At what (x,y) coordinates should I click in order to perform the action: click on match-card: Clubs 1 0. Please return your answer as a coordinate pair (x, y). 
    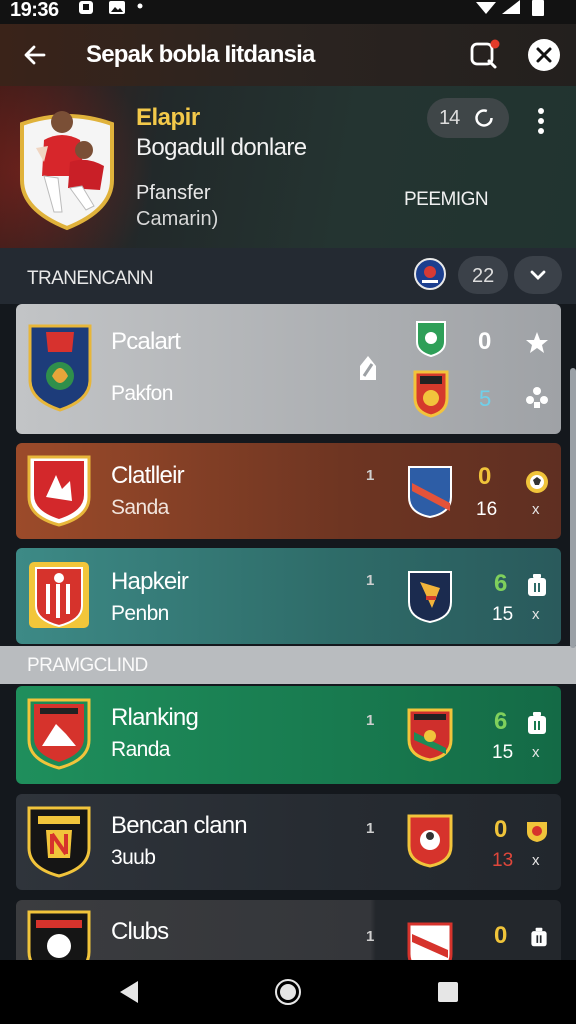
    Looking at the image, I should click on (288, 930).